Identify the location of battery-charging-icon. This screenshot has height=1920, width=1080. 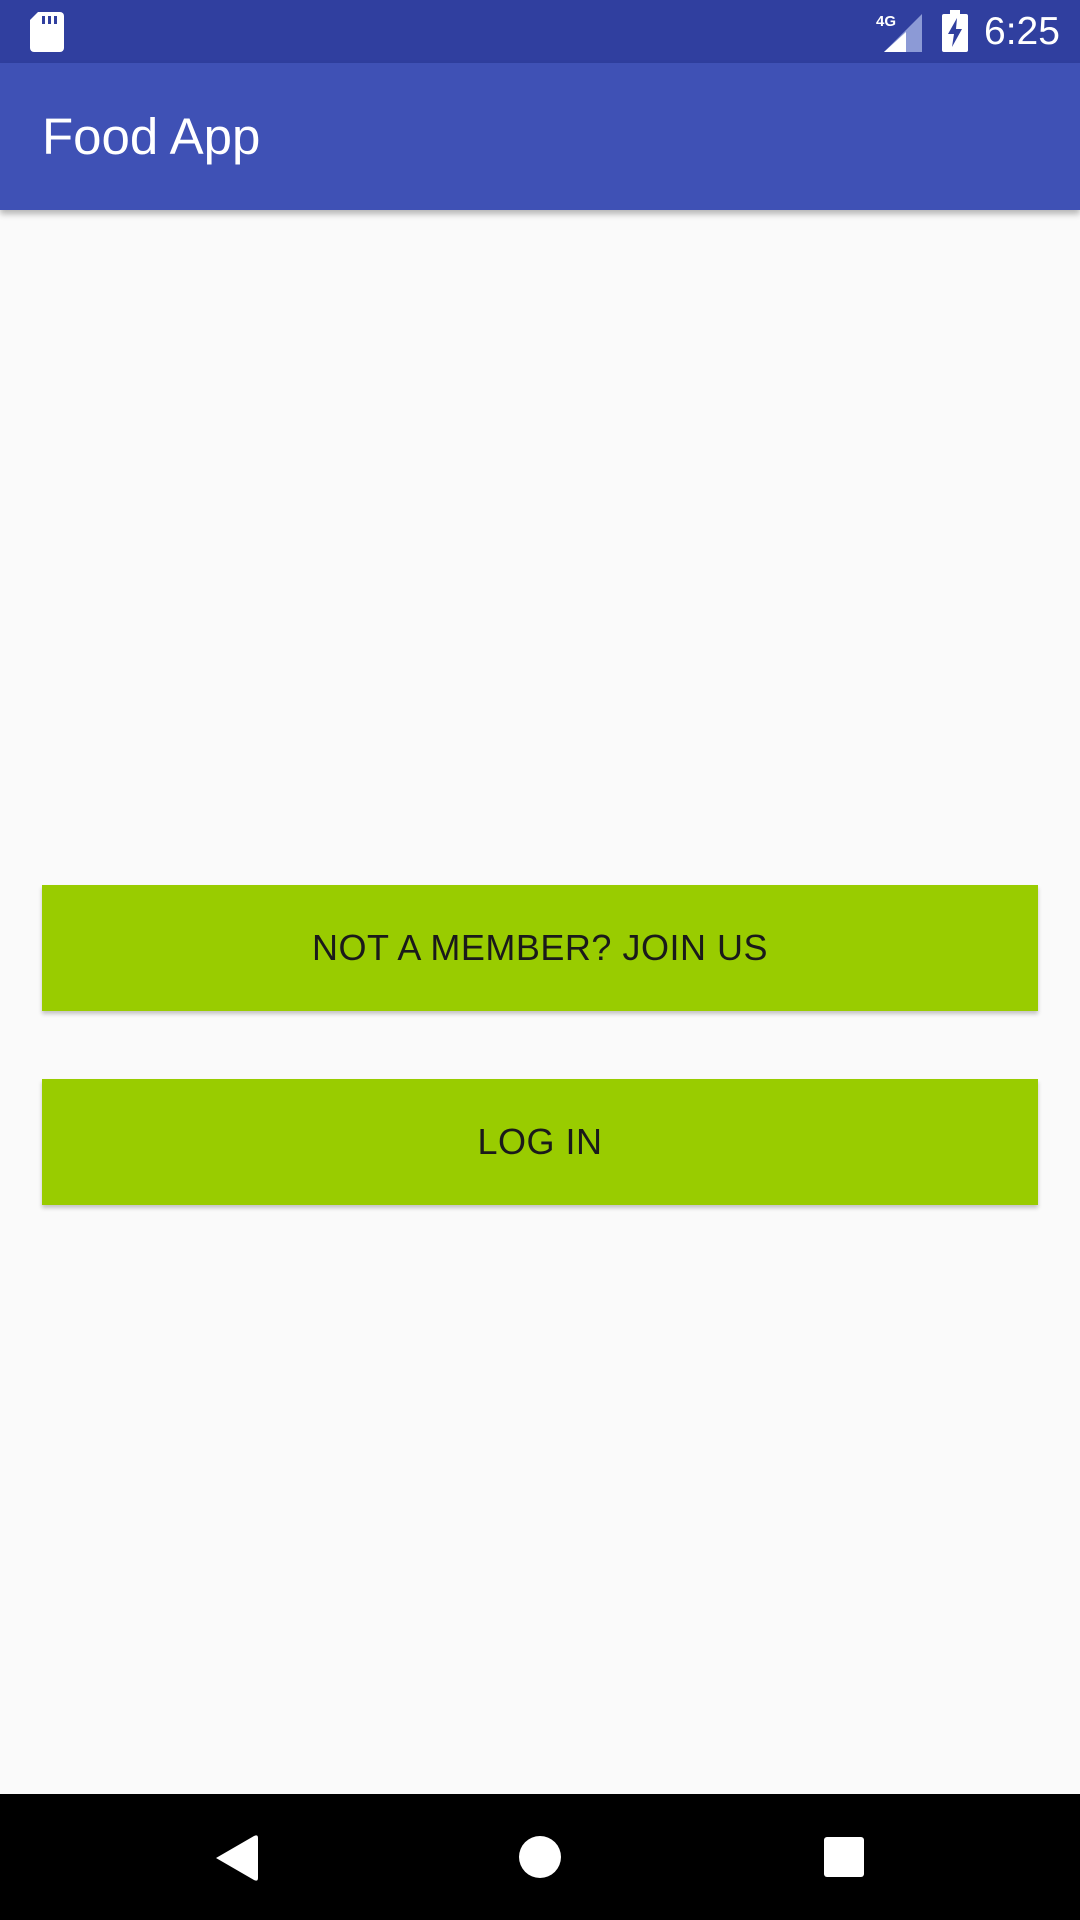
(955, 31).